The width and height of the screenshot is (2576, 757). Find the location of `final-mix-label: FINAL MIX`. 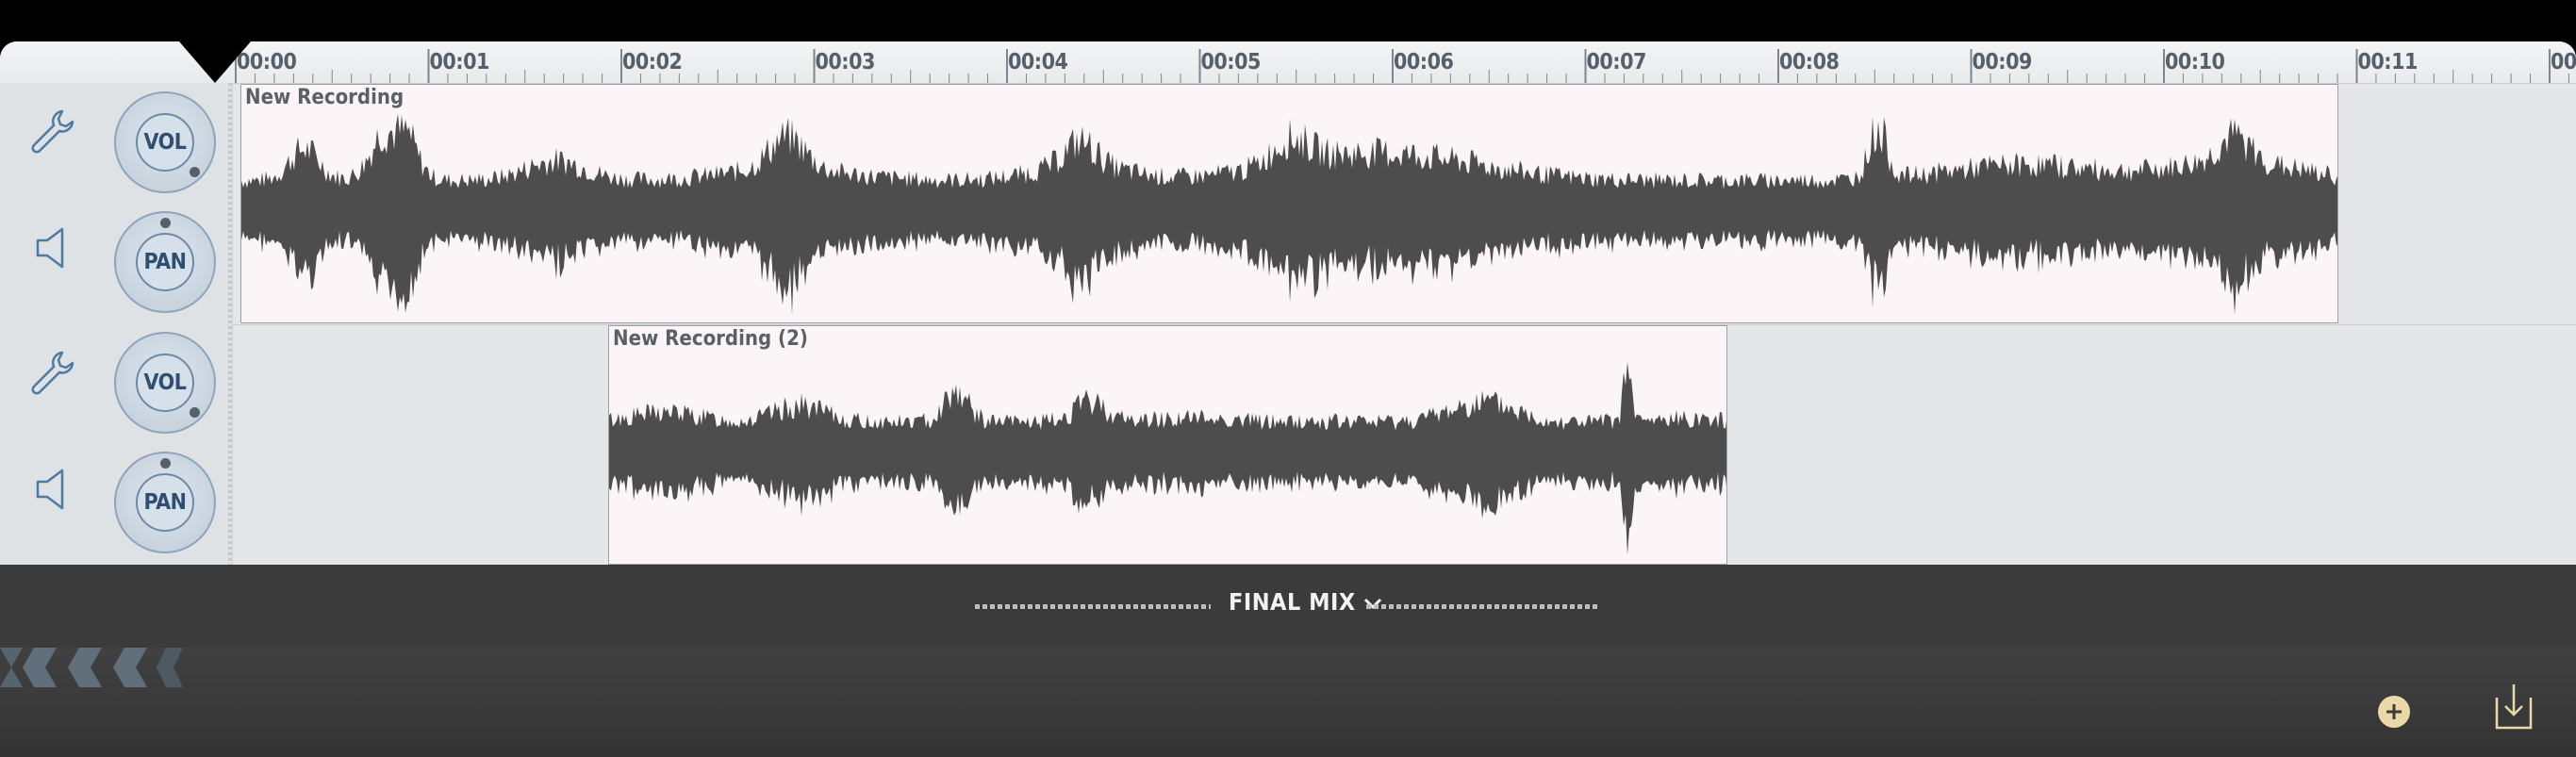

final-mix-label: FINAL MIX is located at coordinates (1292, 602).